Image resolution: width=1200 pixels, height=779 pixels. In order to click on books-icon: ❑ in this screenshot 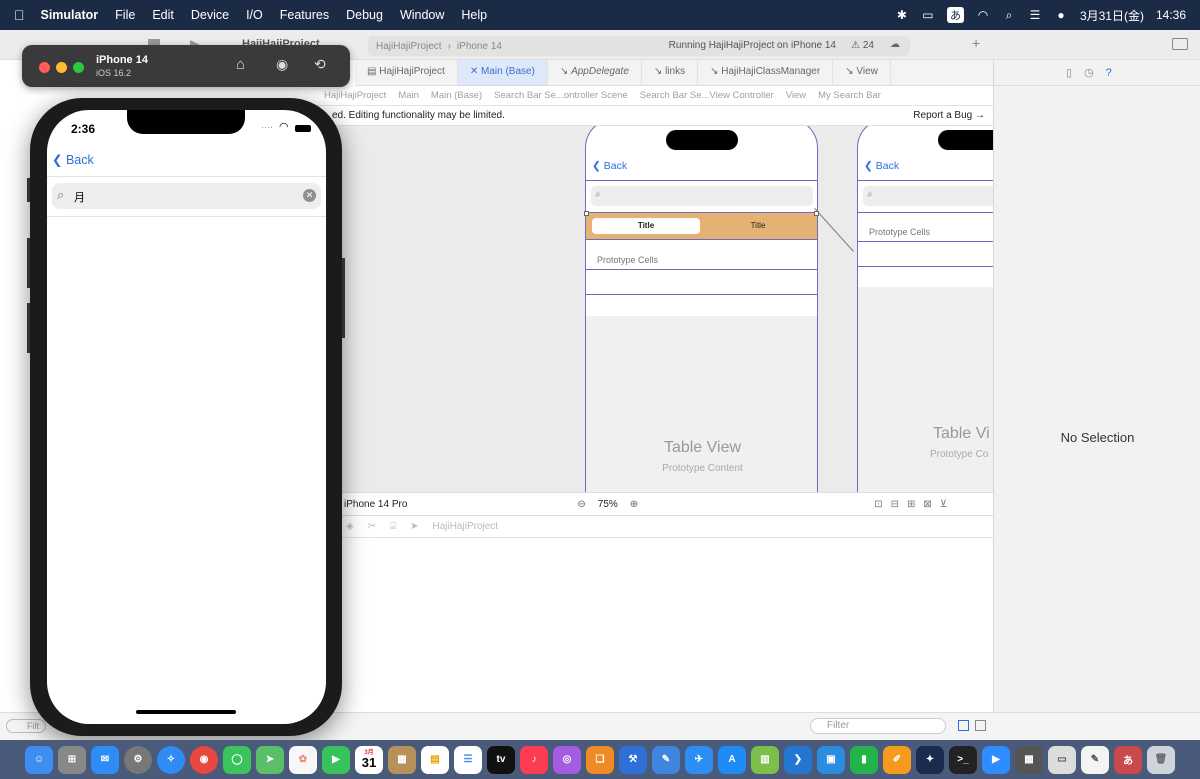, I will do `click(600, 759)`.